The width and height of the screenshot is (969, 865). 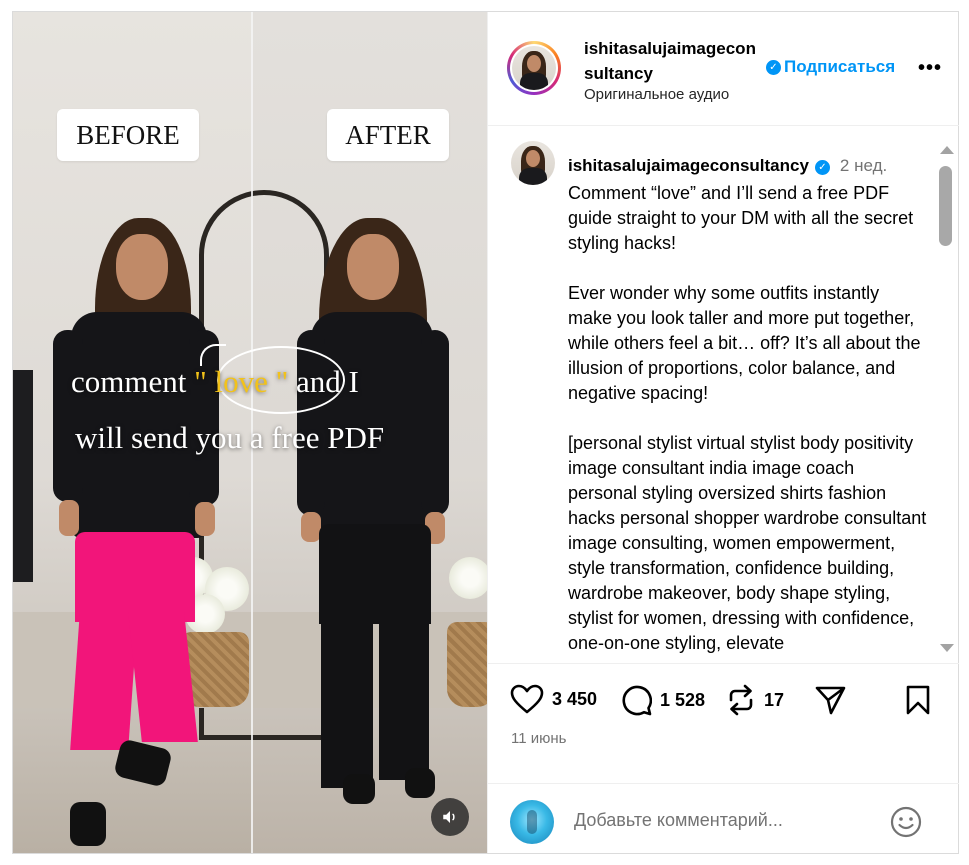 What do you see at coordinates (947, 648) in the screenshot?
I see `scroll-down-arrow-icon` at bounding box center [947, 648].